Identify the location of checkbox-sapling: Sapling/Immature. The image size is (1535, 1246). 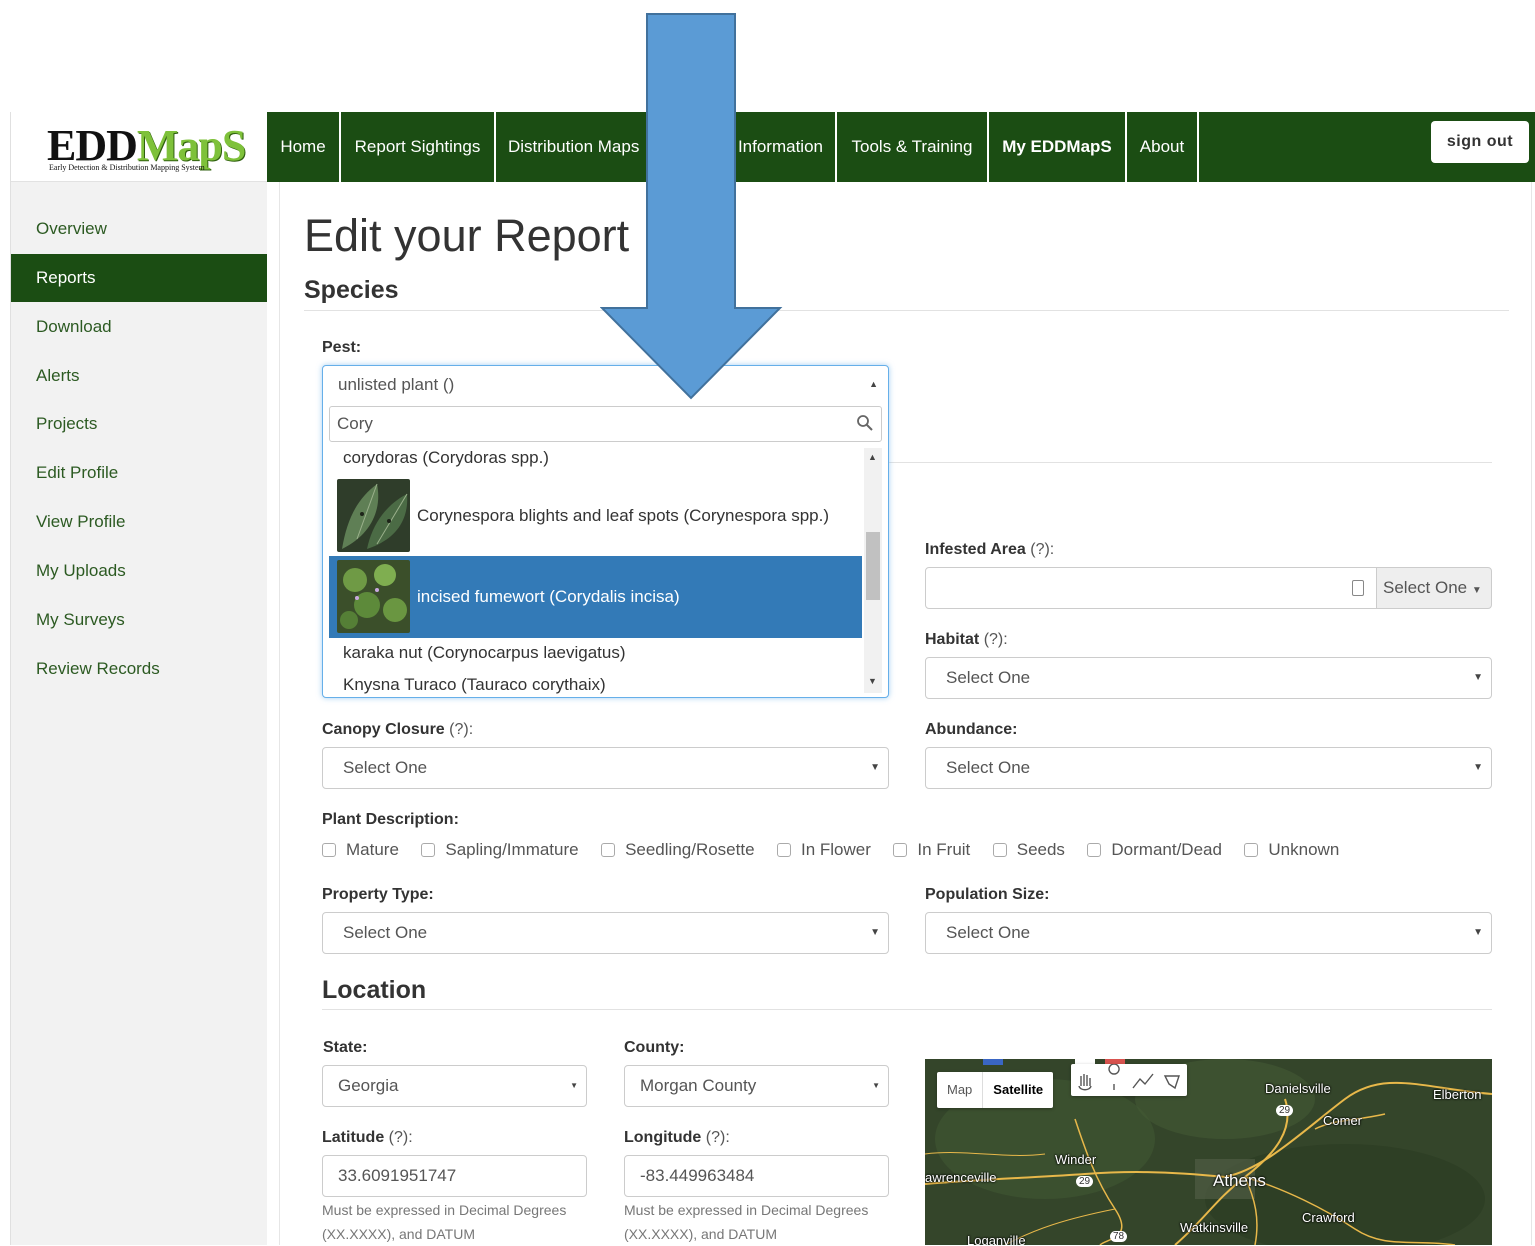
(500, 850).